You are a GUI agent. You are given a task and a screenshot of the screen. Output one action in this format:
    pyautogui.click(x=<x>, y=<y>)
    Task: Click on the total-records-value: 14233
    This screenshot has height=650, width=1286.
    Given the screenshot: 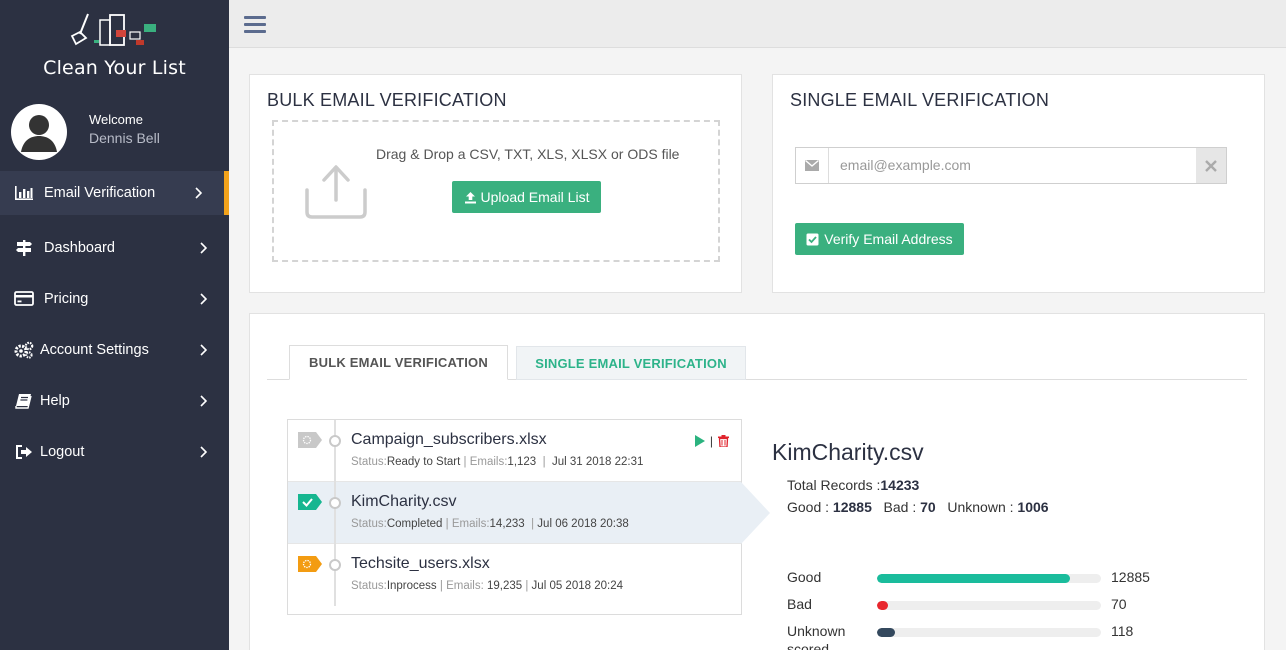 What is the action you would take?
    pyautogui.click(x=900, y=485)
    